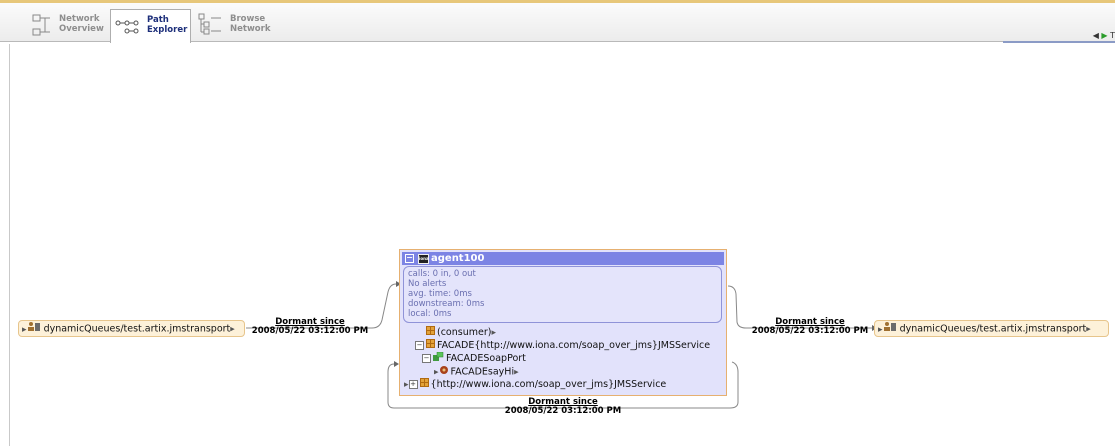  I want to click on tree-item-soap-port: − FACADESoapPort, so click(474, 358).